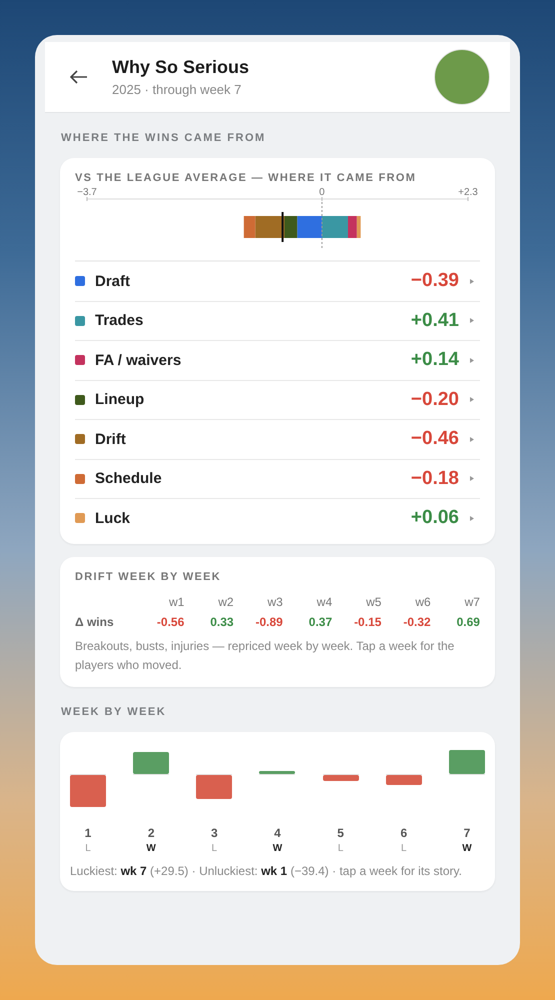 The height and width of the screenshot is (1000, 555). Describe the element at coordinates (114, 712) in the screenshot. I see `section-heading: WEEK BY WEEK` at that location.